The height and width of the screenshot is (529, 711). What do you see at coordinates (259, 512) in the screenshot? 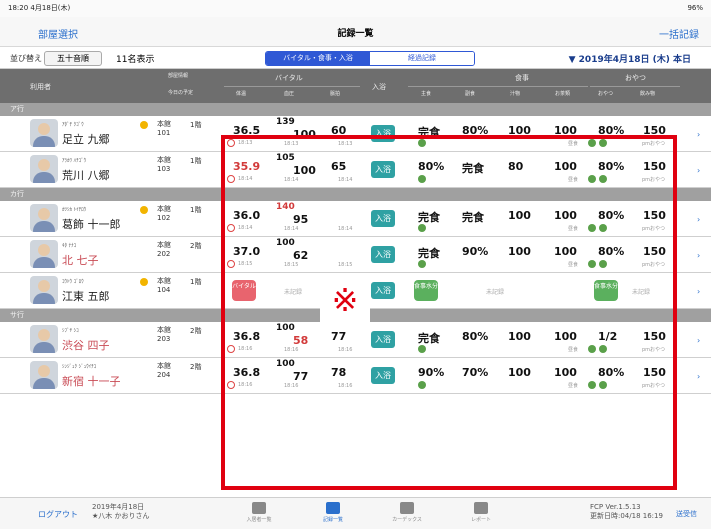
I see `tab-residents: 入居者一覧` at bounding box center [259, 512].